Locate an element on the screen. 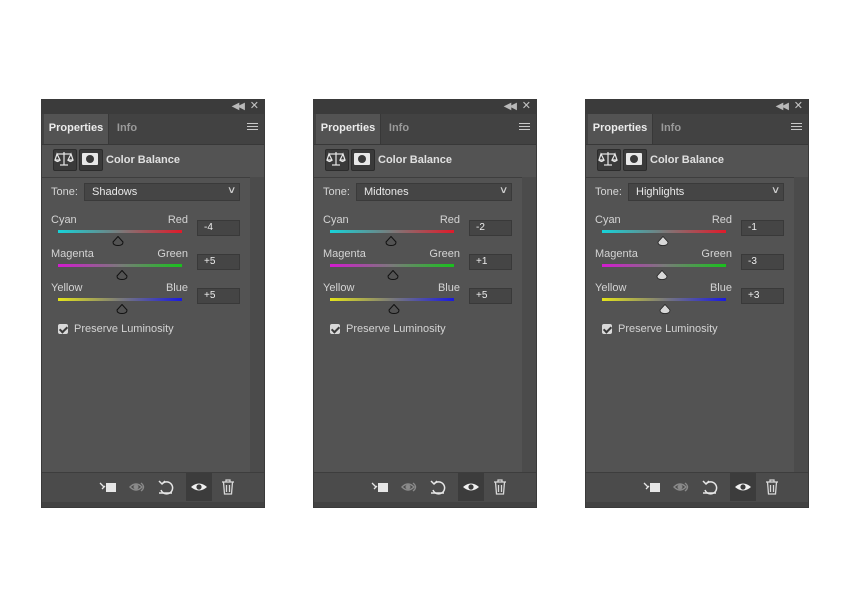 Image resolution: width=850 pixels, height=607 pixels. slider-value-field: -2 is located at coordinates (490, 228).